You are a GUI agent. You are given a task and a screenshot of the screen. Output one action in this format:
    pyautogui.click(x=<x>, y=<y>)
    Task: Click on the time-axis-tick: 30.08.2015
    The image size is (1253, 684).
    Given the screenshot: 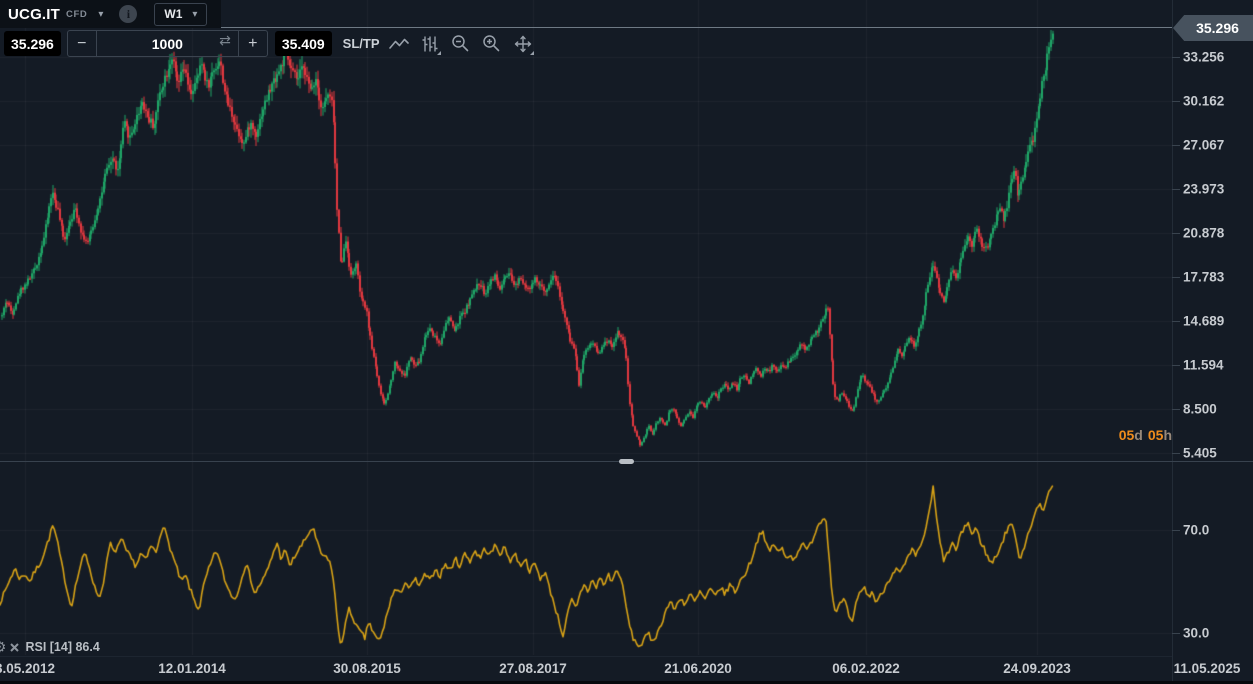 What is the action you would take?
    pyautogui.click(x=367, y=668)
    